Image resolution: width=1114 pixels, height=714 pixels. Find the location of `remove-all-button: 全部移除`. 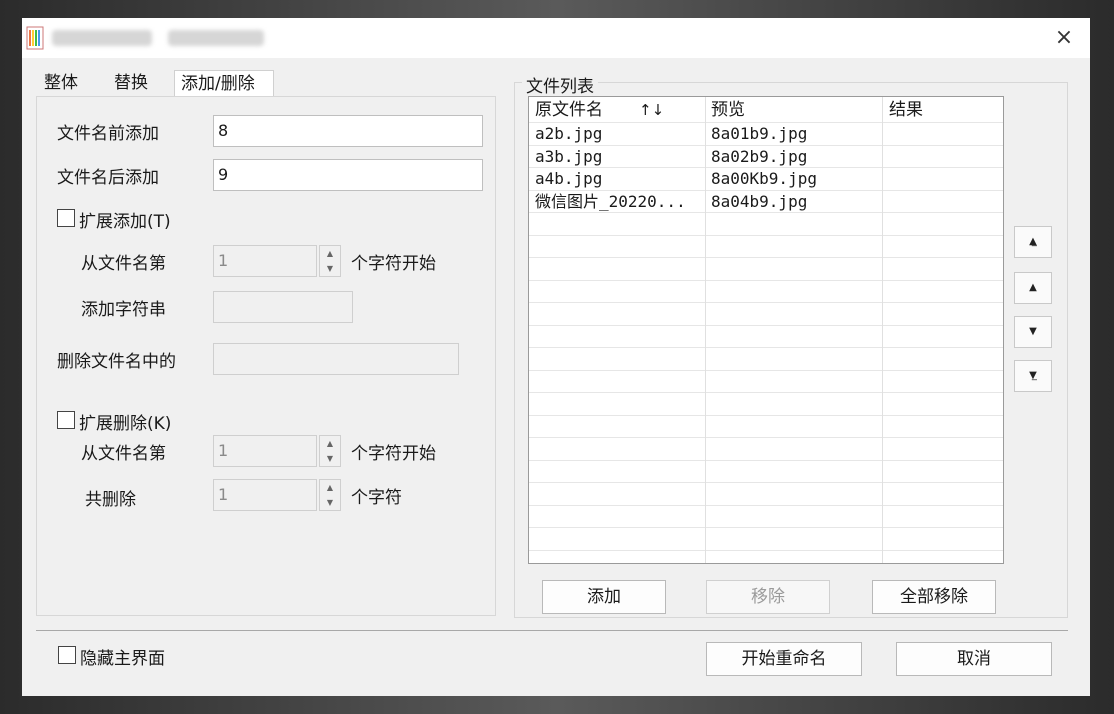

remove-all-button: 全部移除 is located at coordinates (934, 597).